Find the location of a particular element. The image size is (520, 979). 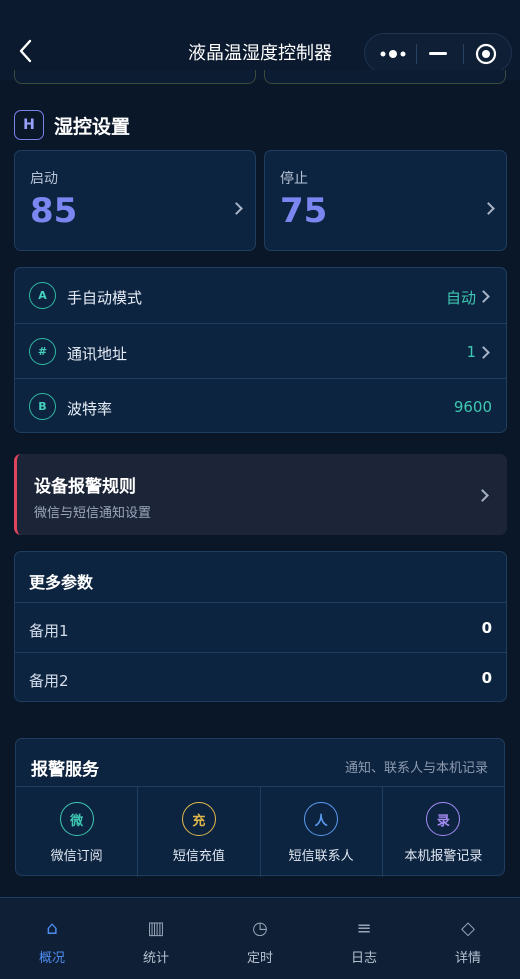

alarm-rule-card: 设备报警规则 微信与短信通知设置 is located at coordinates (260, 494).